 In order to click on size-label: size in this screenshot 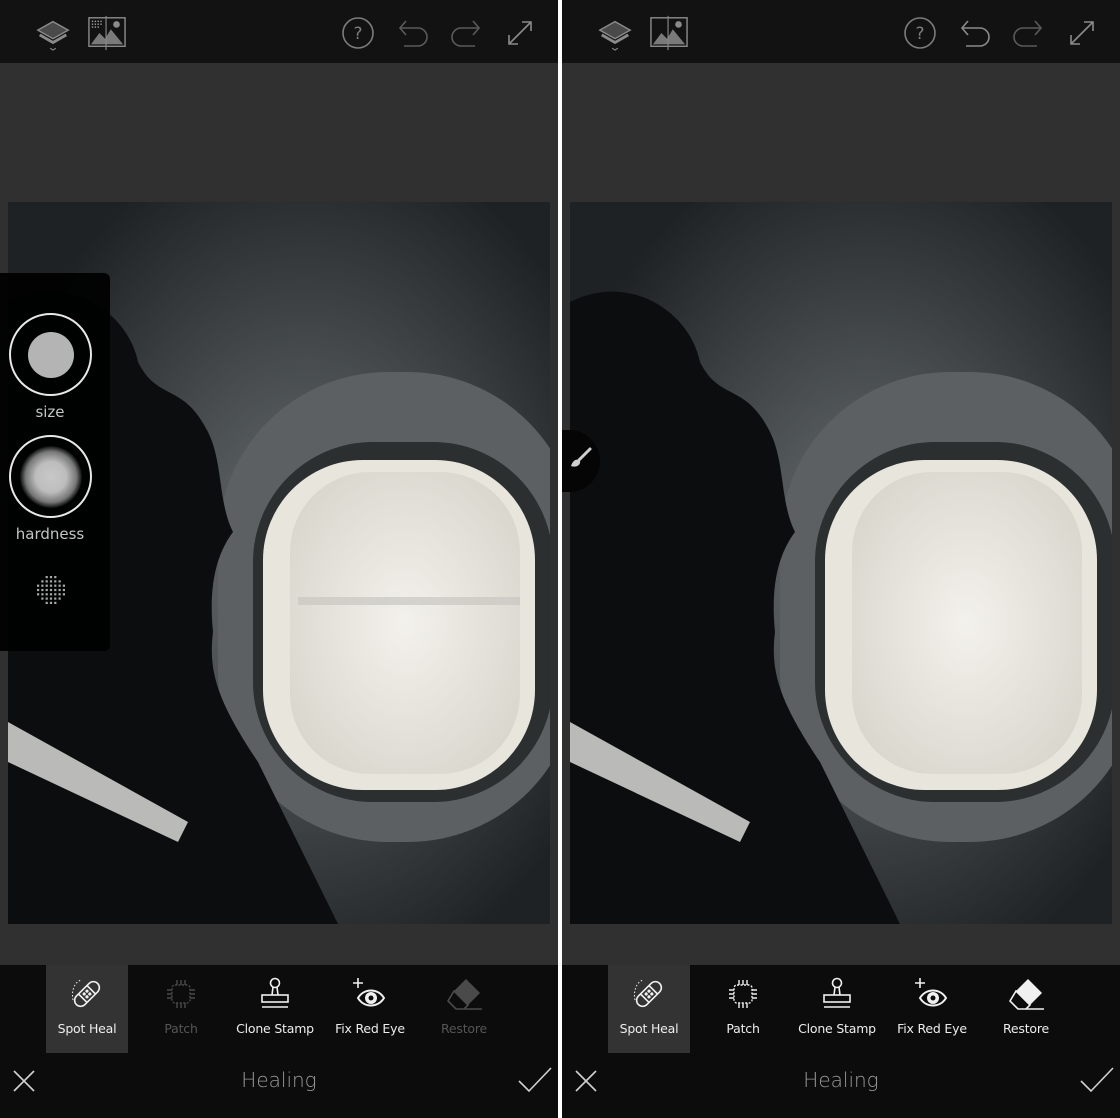, I will do `click(50, 412)`.